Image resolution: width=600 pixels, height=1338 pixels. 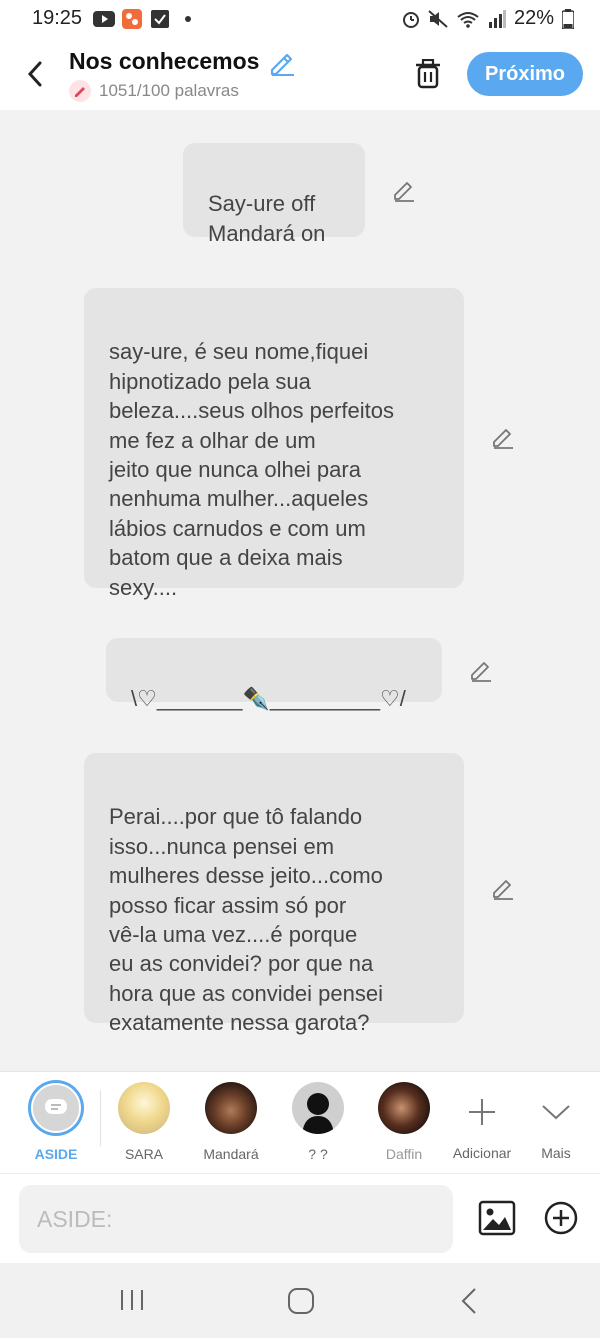 I want to click on image-button, so click(x=497, y=1218).